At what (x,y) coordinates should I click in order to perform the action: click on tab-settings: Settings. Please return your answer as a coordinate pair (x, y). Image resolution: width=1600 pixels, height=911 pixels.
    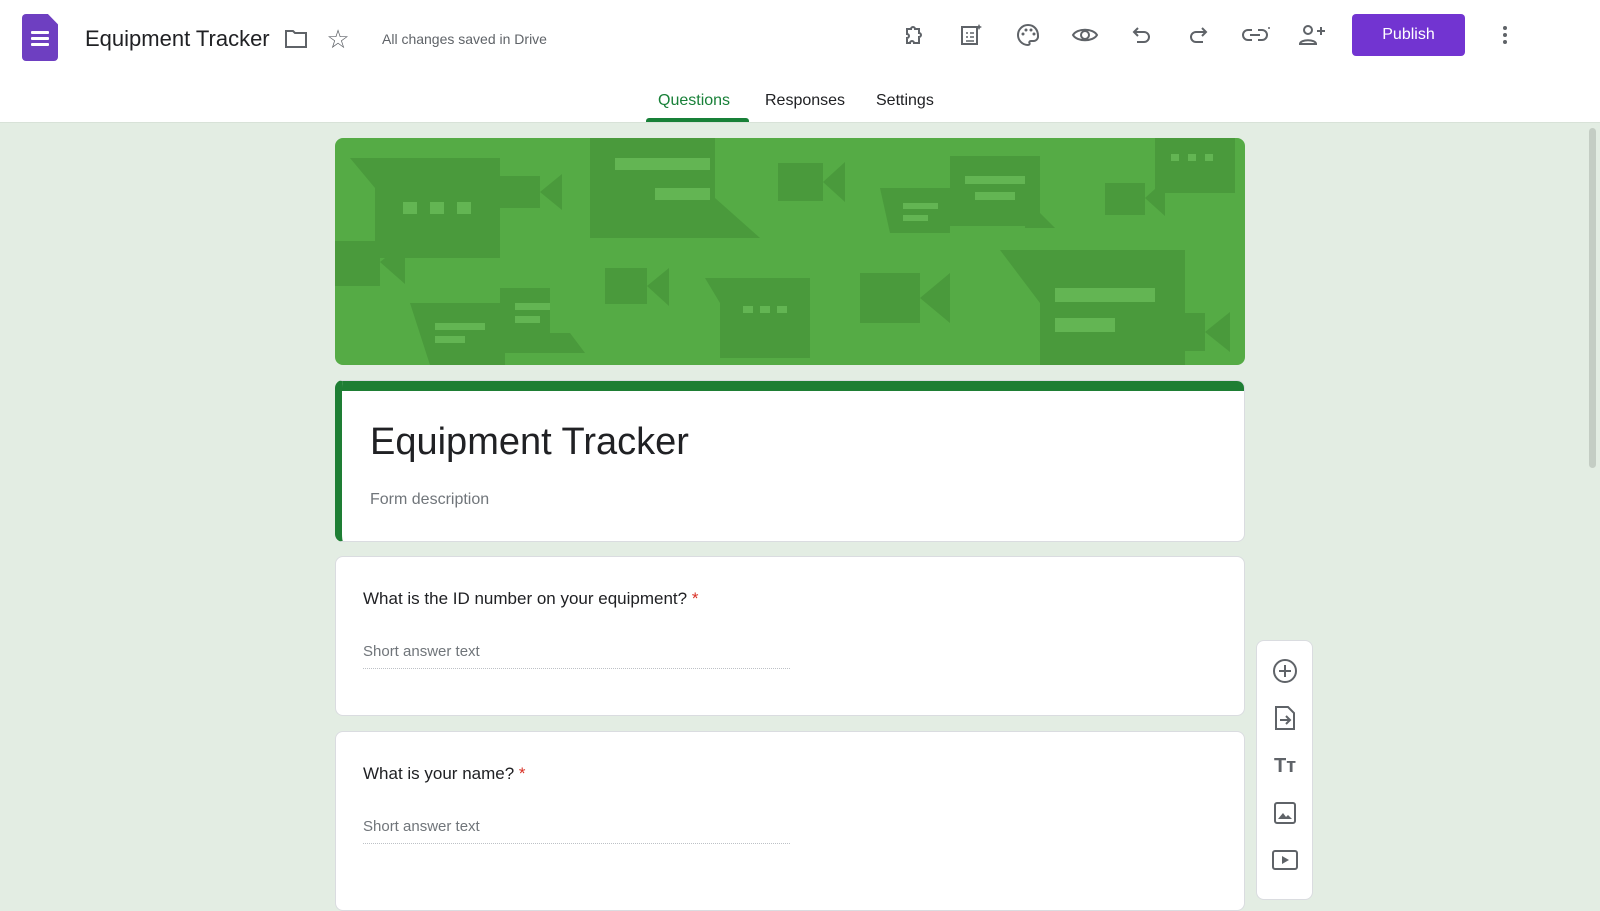
    Looking at the image, I should click on (905, 101).